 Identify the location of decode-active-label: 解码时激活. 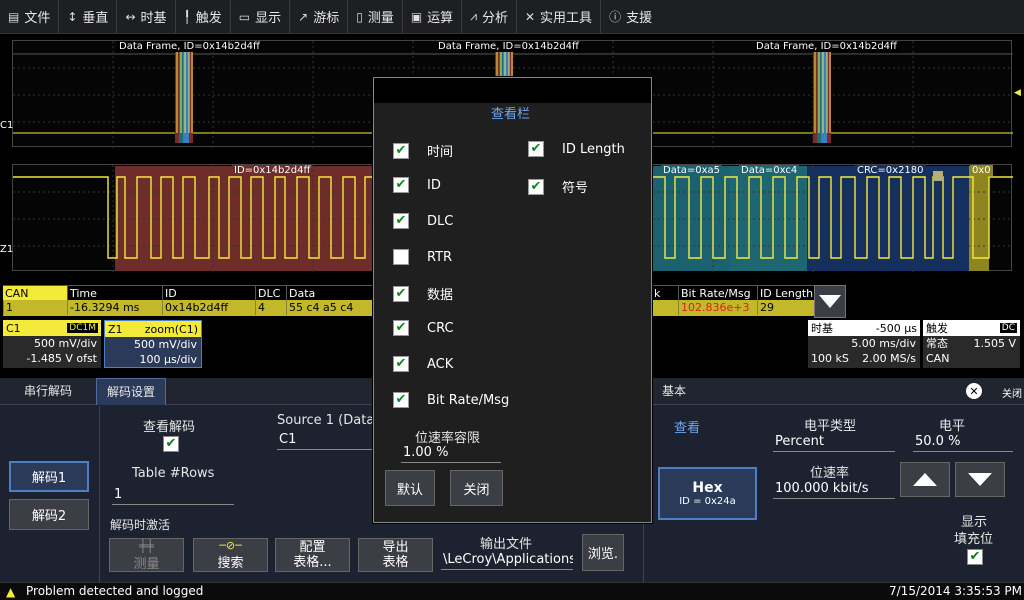
(140, 525).